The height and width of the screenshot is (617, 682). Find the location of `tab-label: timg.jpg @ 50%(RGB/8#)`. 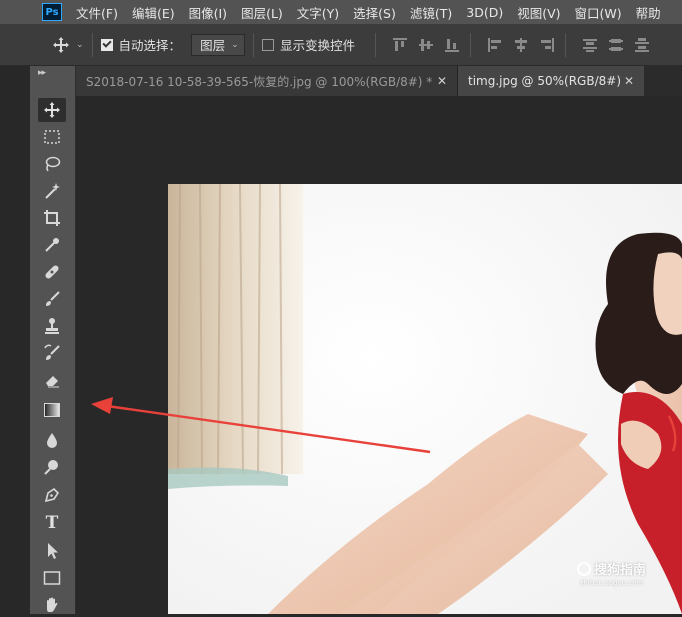

tab-label: timg.jpg @ 50%(RGB/8#) is located at coordinates (544, 81).